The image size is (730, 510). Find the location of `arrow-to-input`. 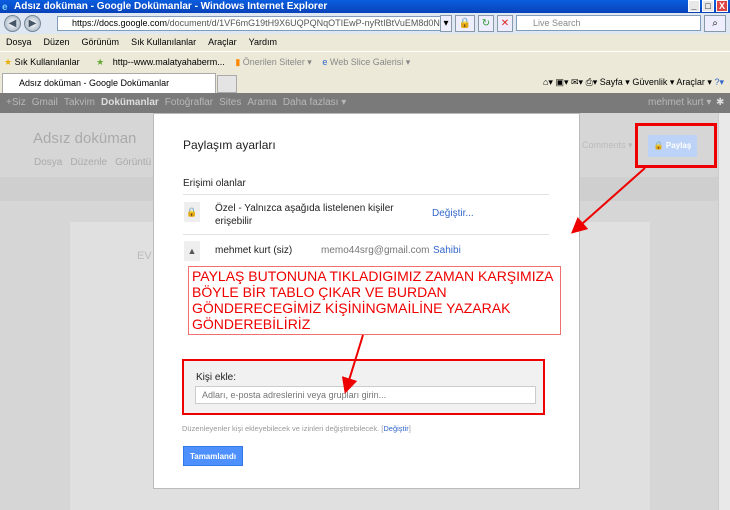

arrow-to-input is located at coordinates (352, 364).